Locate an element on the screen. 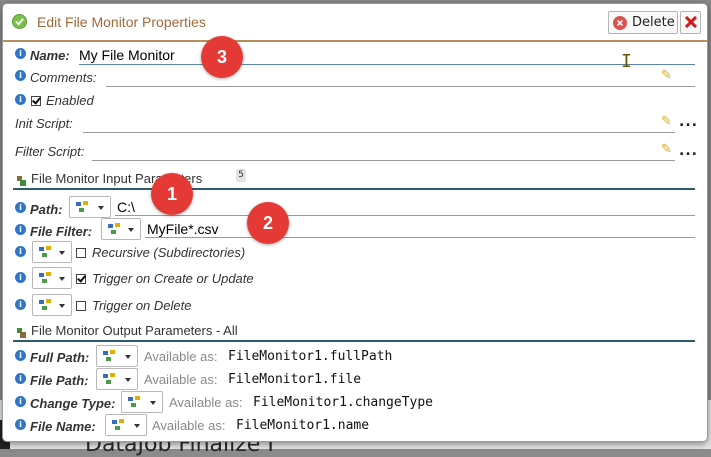 Image resolution: width=711 pixels, height=457 pixels. file-filter-label: File Filter: is located at coordinates (61, 231).